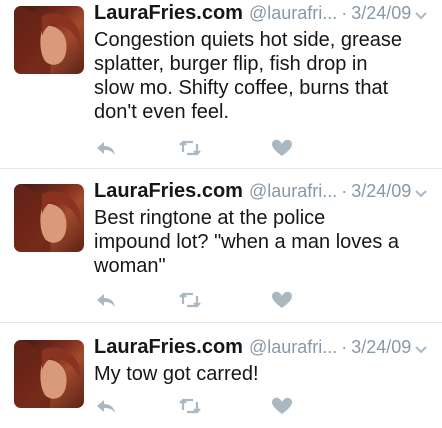 Image resolution: width=442 pixels, height=428 pixels. I want to click on tweet-text-line: don't even feel., so click(162, 112).